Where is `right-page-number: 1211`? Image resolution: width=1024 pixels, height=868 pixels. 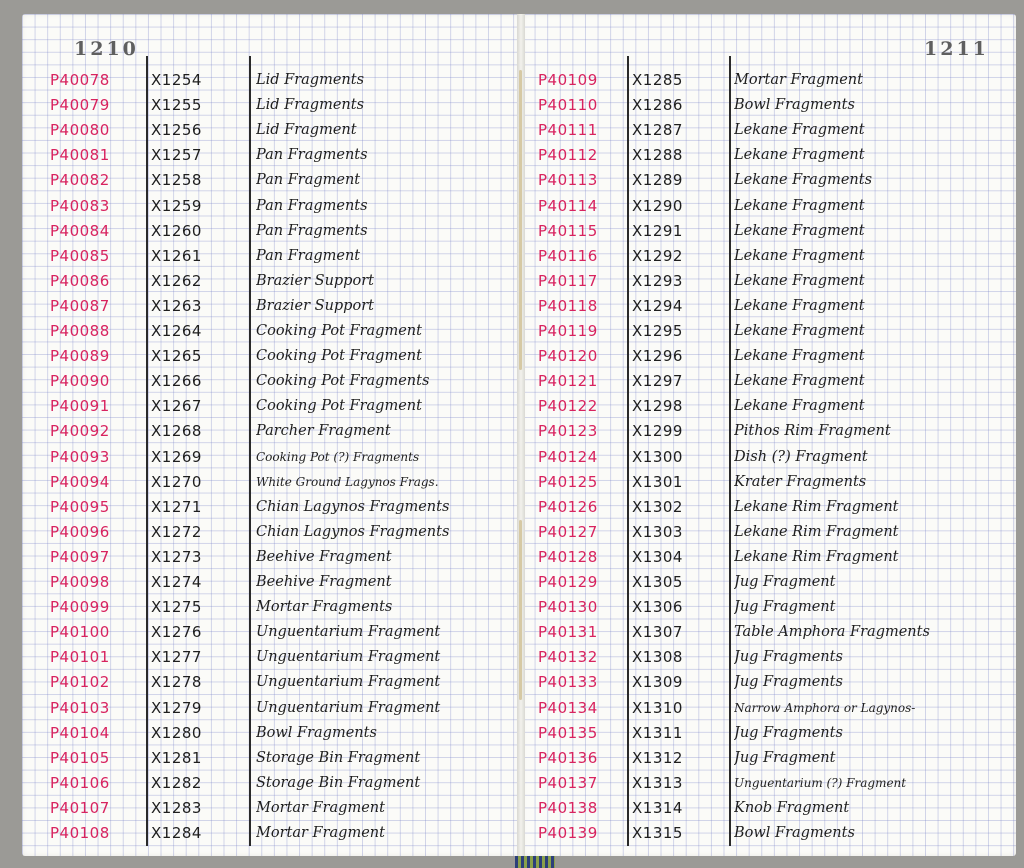 right-page-number: 1211 is located at coordinates (956, 49).